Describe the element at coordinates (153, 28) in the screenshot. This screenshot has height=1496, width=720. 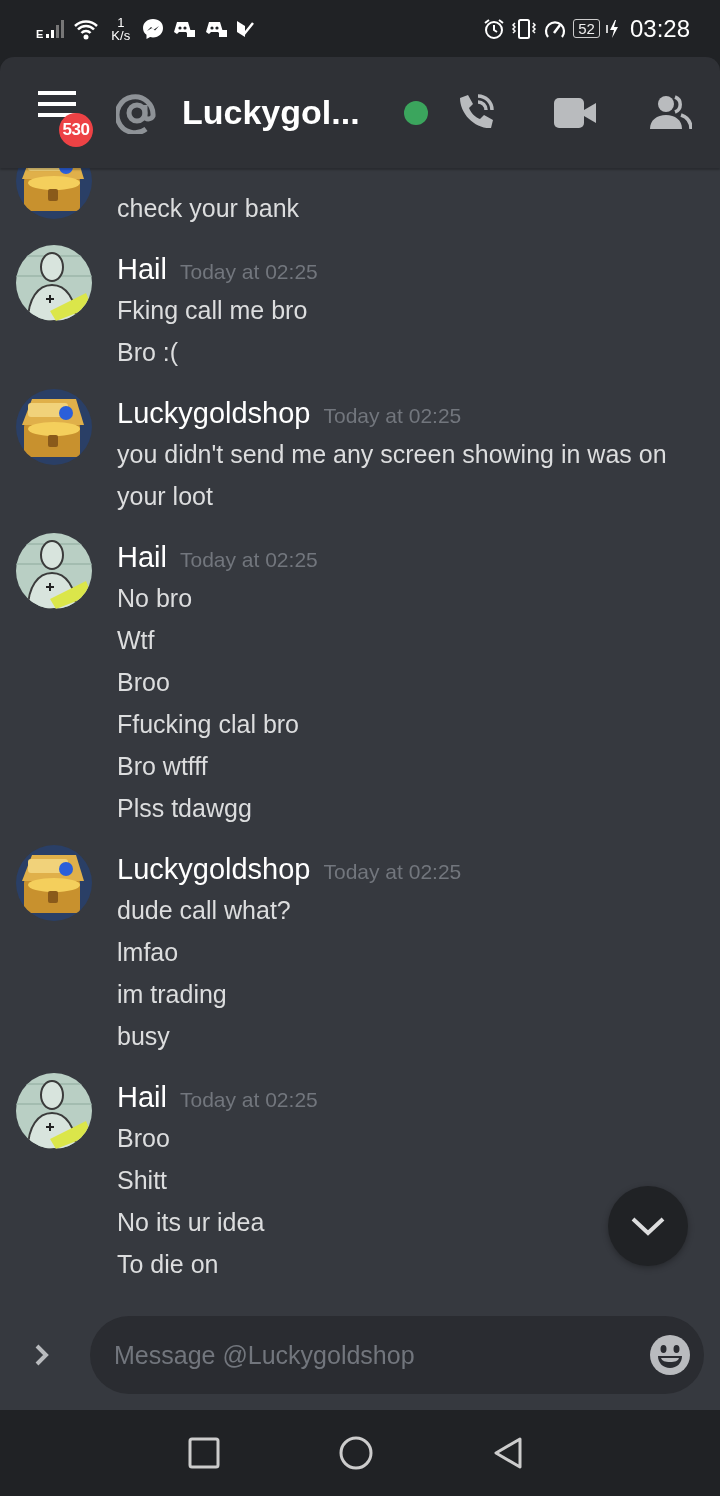
I see `chat-bubble-icon` at that location.